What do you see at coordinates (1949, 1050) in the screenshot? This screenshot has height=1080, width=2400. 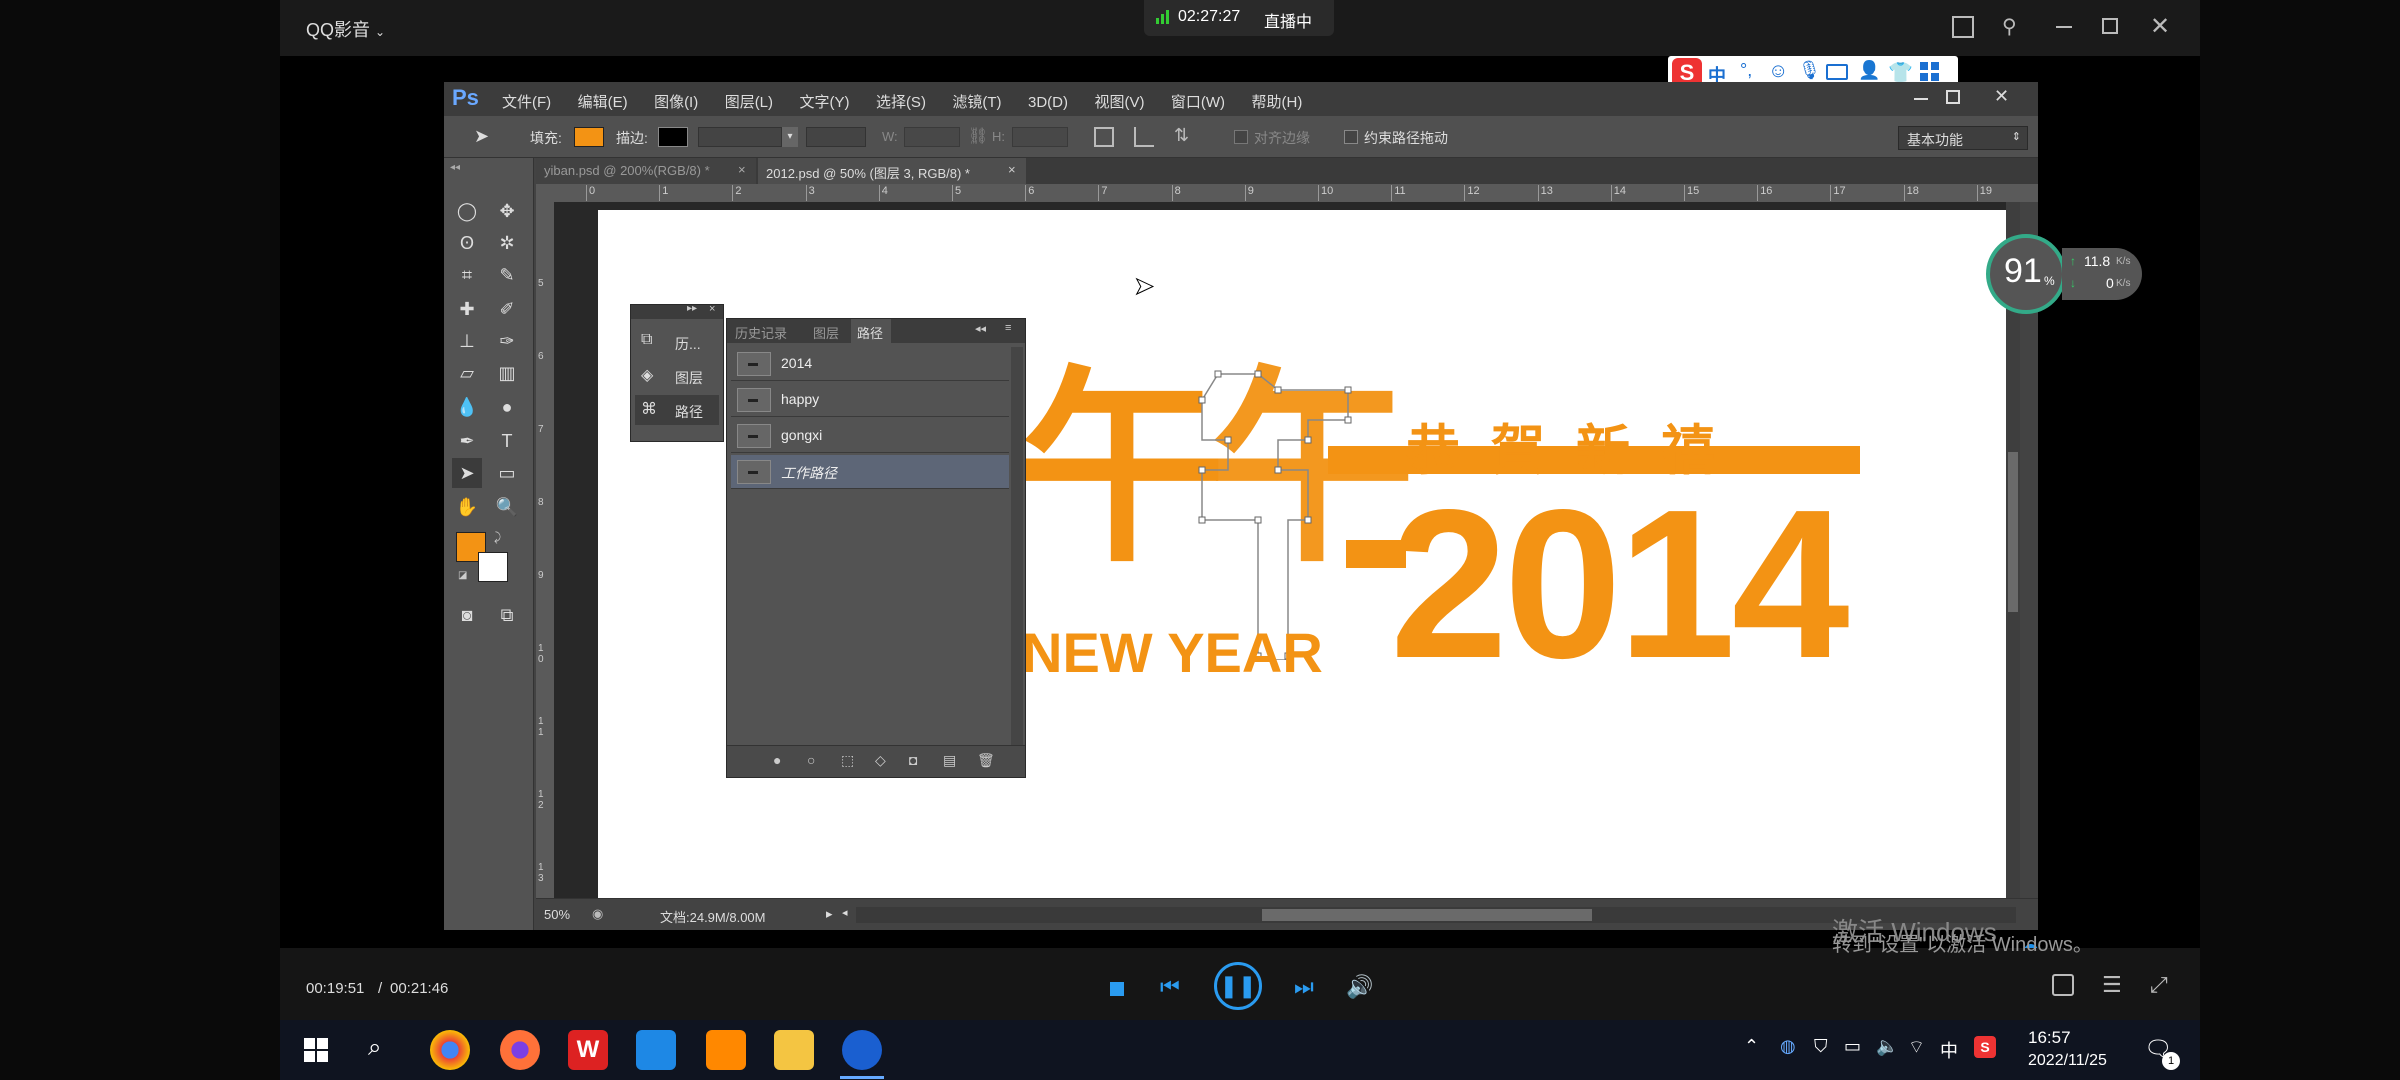 I see `ime-indicator: 中` at bounding box center [1949, 1050].